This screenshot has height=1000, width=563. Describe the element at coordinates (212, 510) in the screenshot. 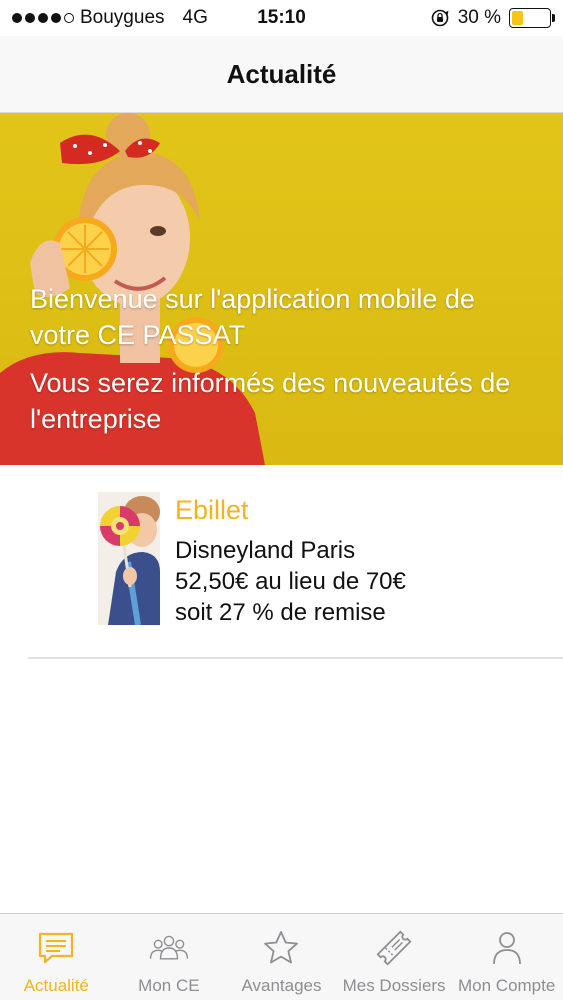

I see `promo-category: Ebillet` at that location.